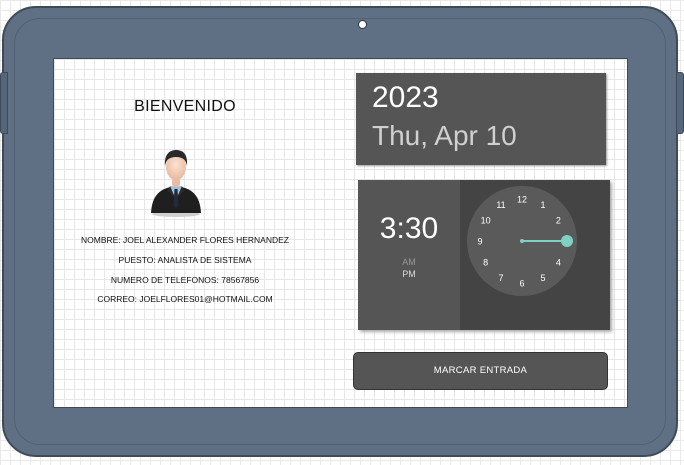 This screenshot has height=465, width=684. What do you see at coordinates (542, 205) in the screenshot?
I see `clock-number-1: 1` at bounding box center [542, 205].